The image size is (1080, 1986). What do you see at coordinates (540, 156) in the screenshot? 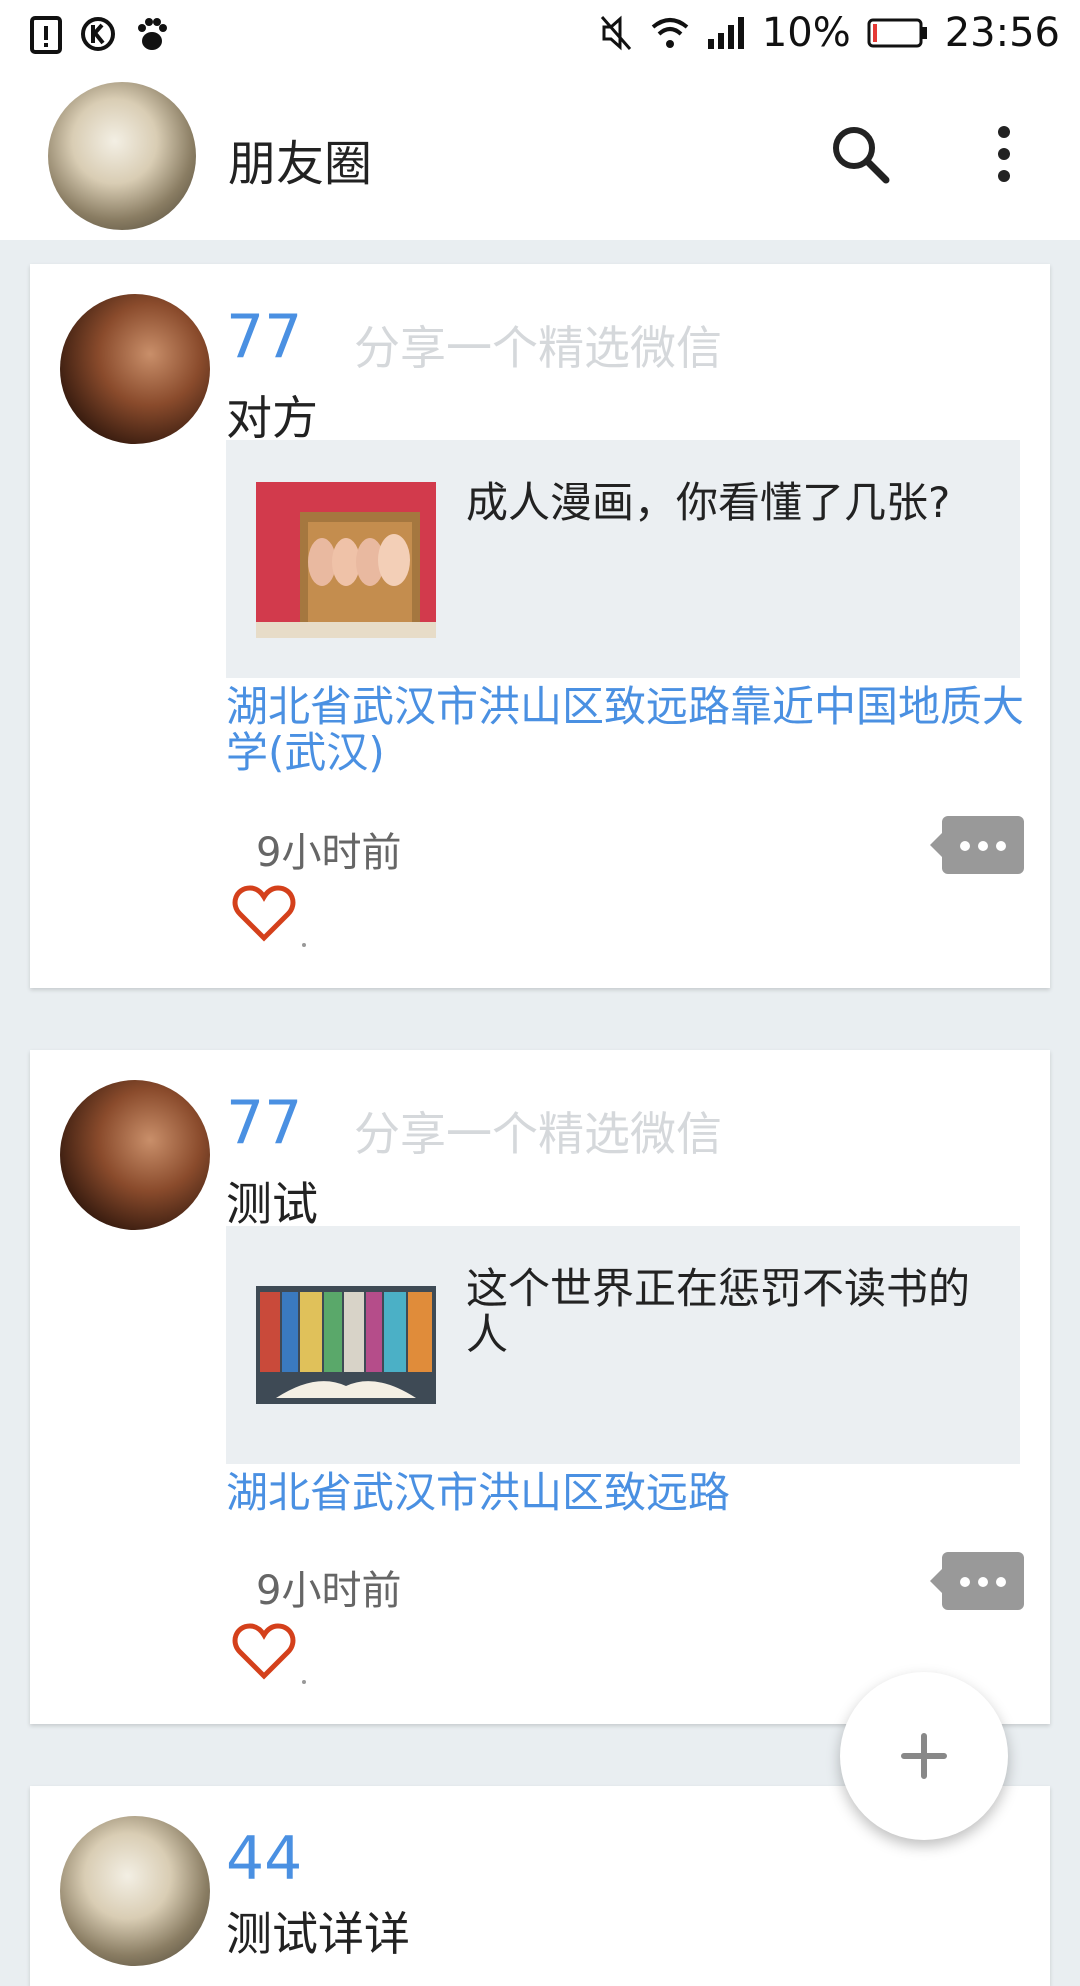
I see `app-bar: 朋友圈` at bounding box center [540, 156].